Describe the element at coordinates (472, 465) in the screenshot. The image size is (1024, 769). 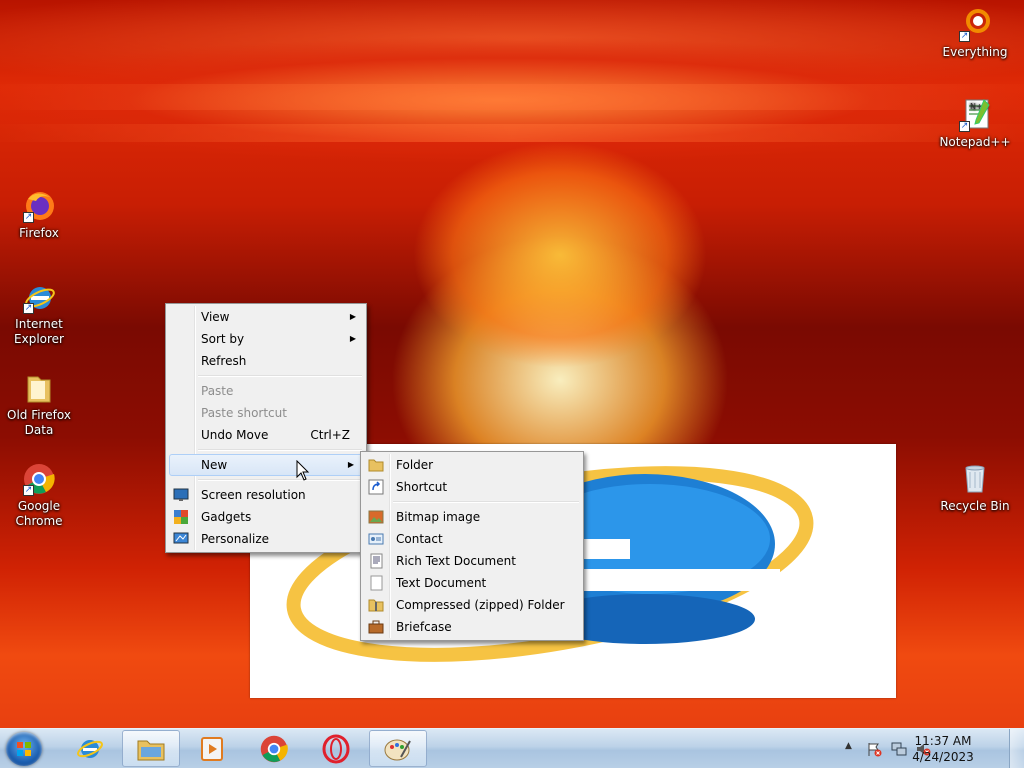
I see `submenu-item-folder: Folder` at that location.